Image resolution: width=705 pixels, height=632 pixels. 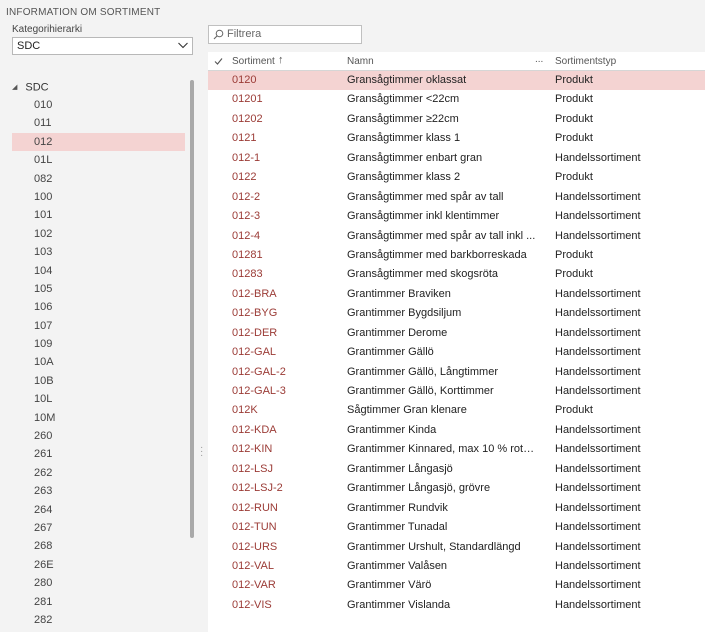 What do you see at coordinates (456, 430) in the screenshot?
I see `table-row: 012-KDA Grantimmer Kinda Handelssortiment` at bounding box center [456, 430].